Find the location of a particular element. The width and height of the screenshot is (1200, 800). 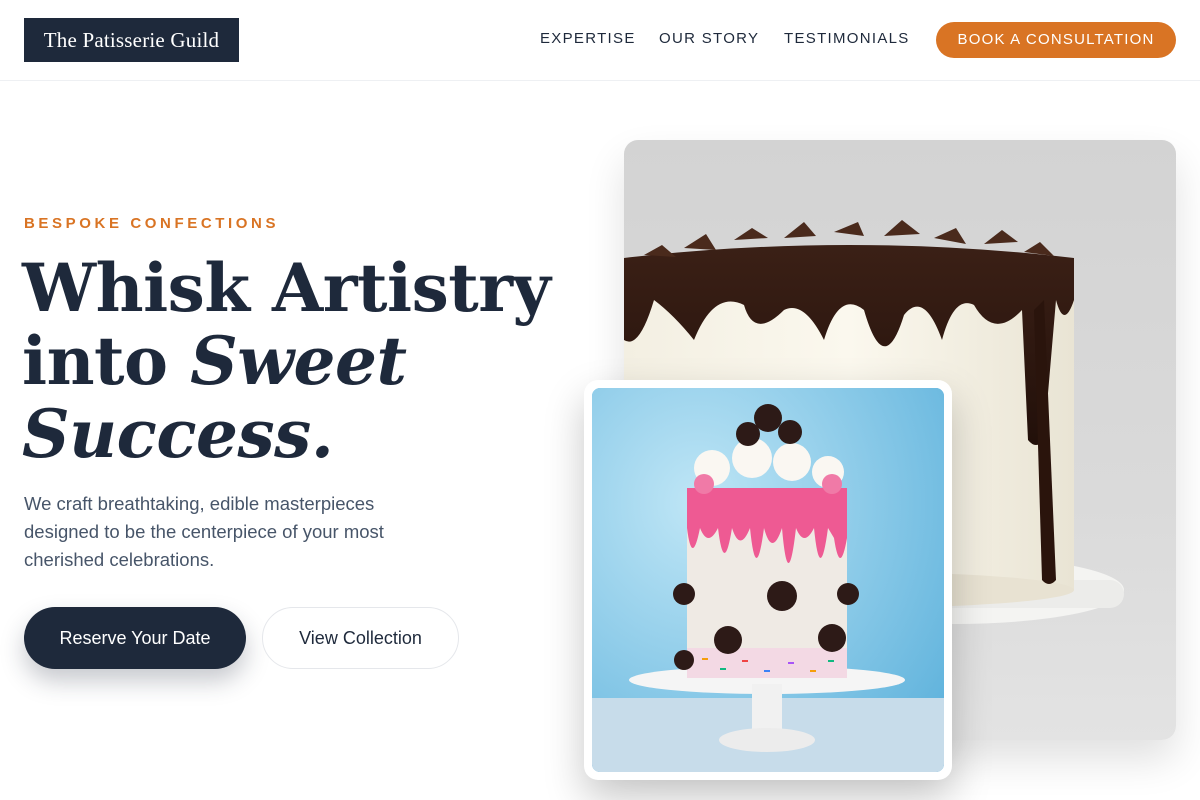

hero-headline: Whisk Artistry into Sweet Success. is located at coordinates (302, 361).